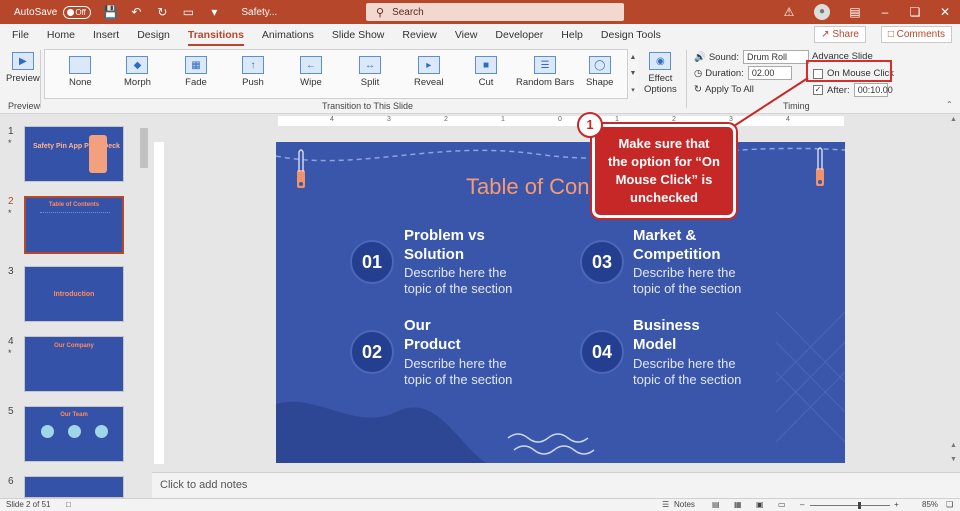 This screenshot has height=511, width=960. What do you see at coordinates (434, 254) in the screenshot?
I see `section-title-line-2: Solution` at bounding box center [434, 254].